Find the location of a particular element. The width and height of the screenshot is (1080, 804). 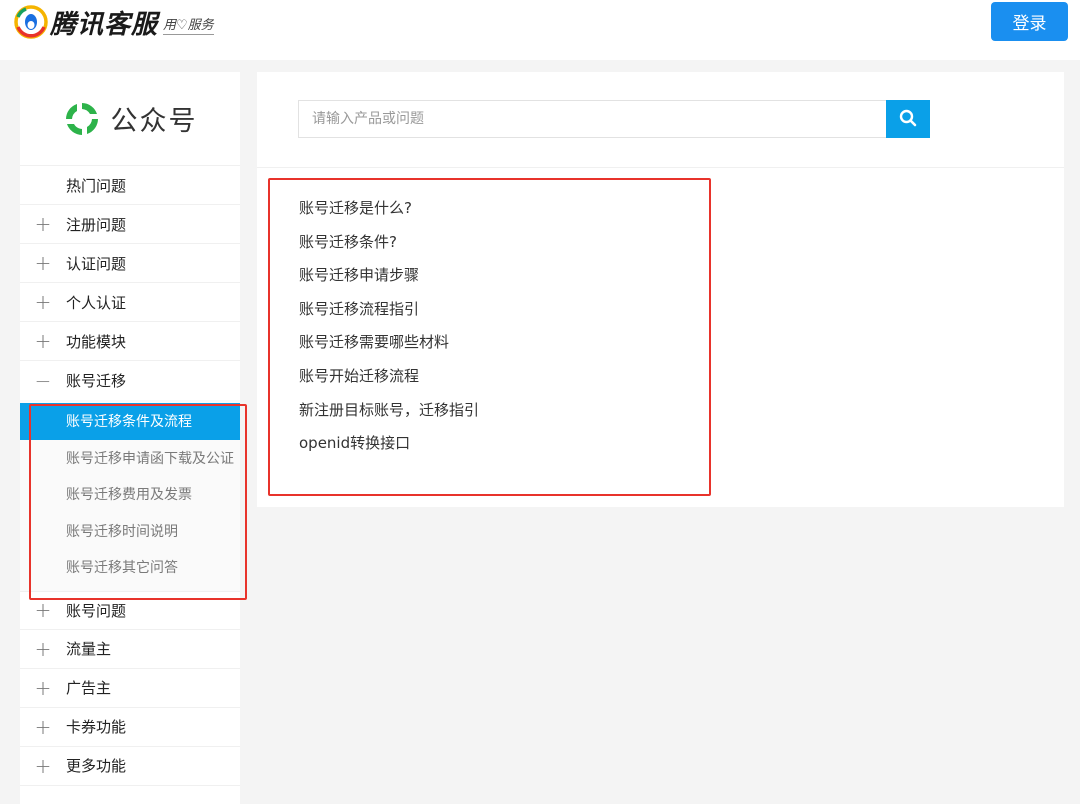

question-link: openid转换接口 is located at coordinates (389, 444).